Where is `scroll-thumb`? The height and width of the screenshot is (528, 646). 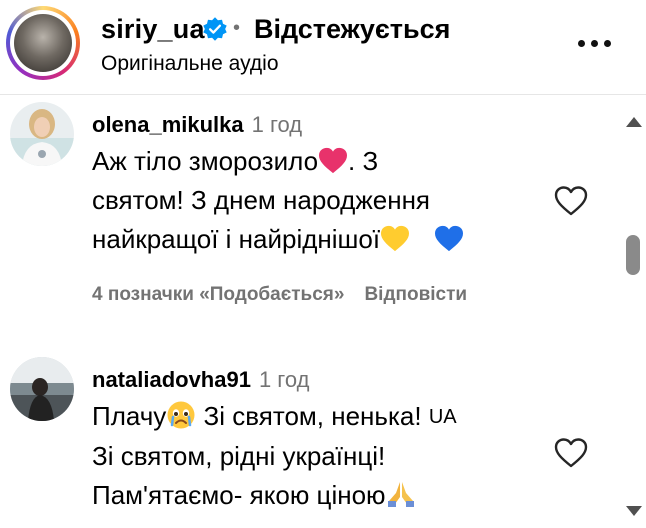
scroll-thumb is located at coordinates (633, 255).